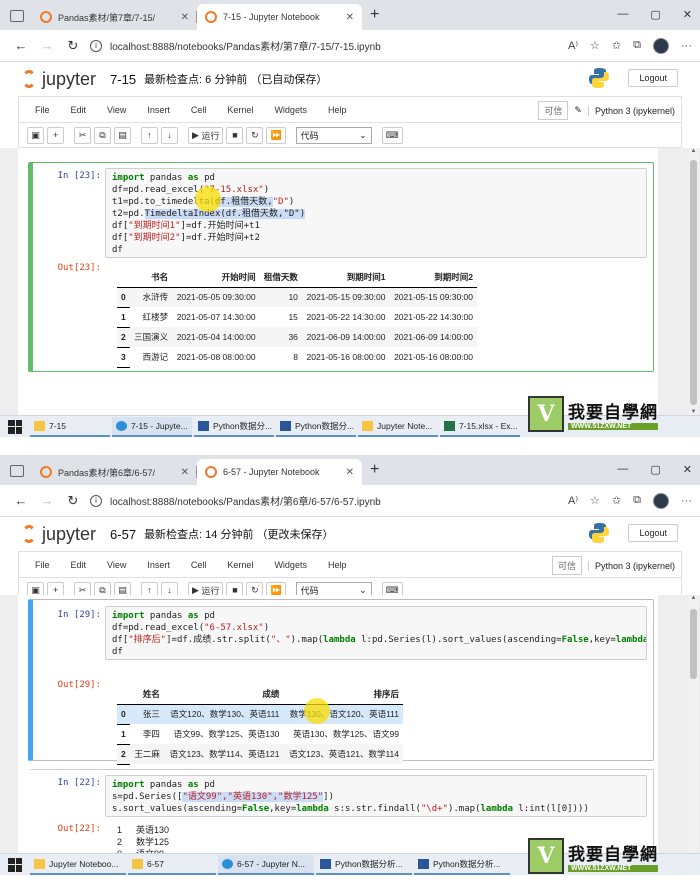 The image size is (700, 885). What do you see at coordinates (653, 533) in the screenshot?
I see `logout-button: Logout` at bounding box center [653, 533].